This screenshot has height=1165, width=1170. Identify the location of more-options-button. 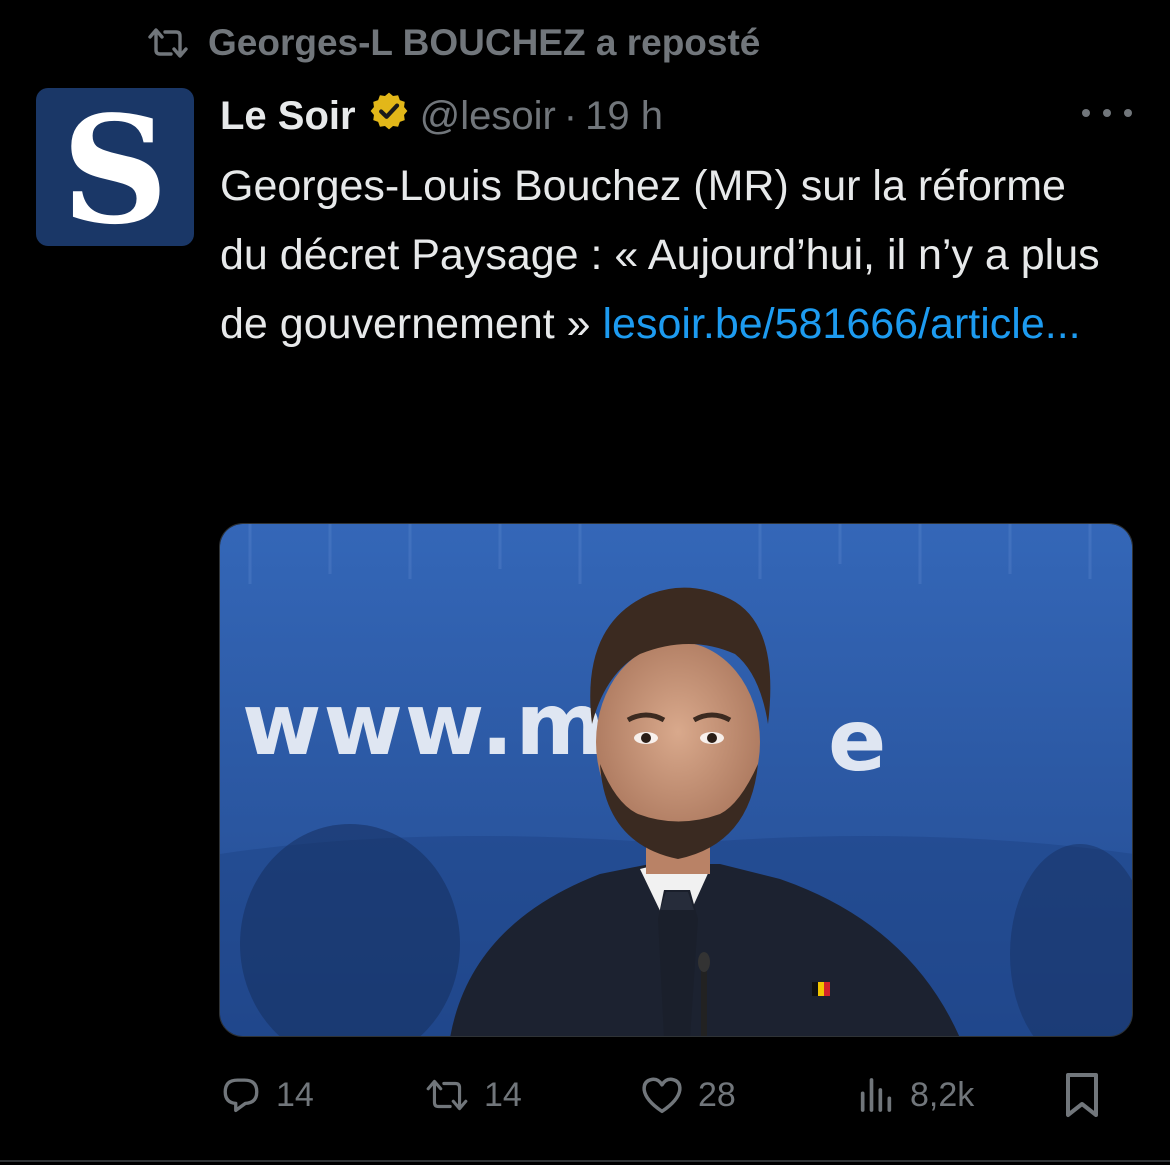
(1107, 113).